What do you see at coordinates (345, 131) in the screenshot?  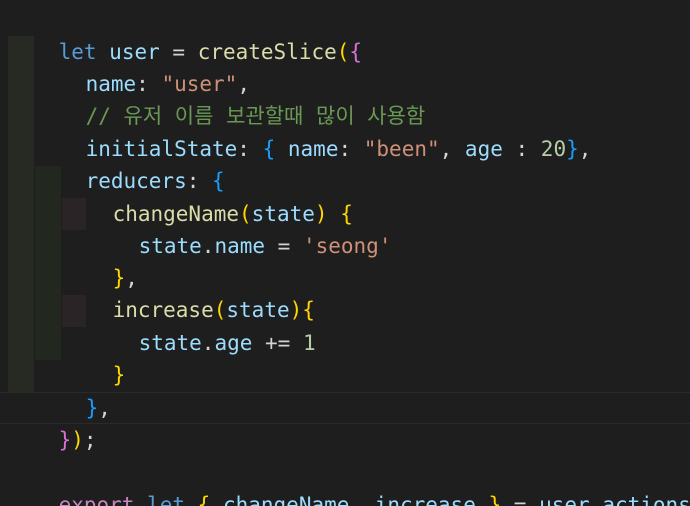 I see `code-line-4: initialState: { name: "been", age : 20},` at bounding box center [345, 131].